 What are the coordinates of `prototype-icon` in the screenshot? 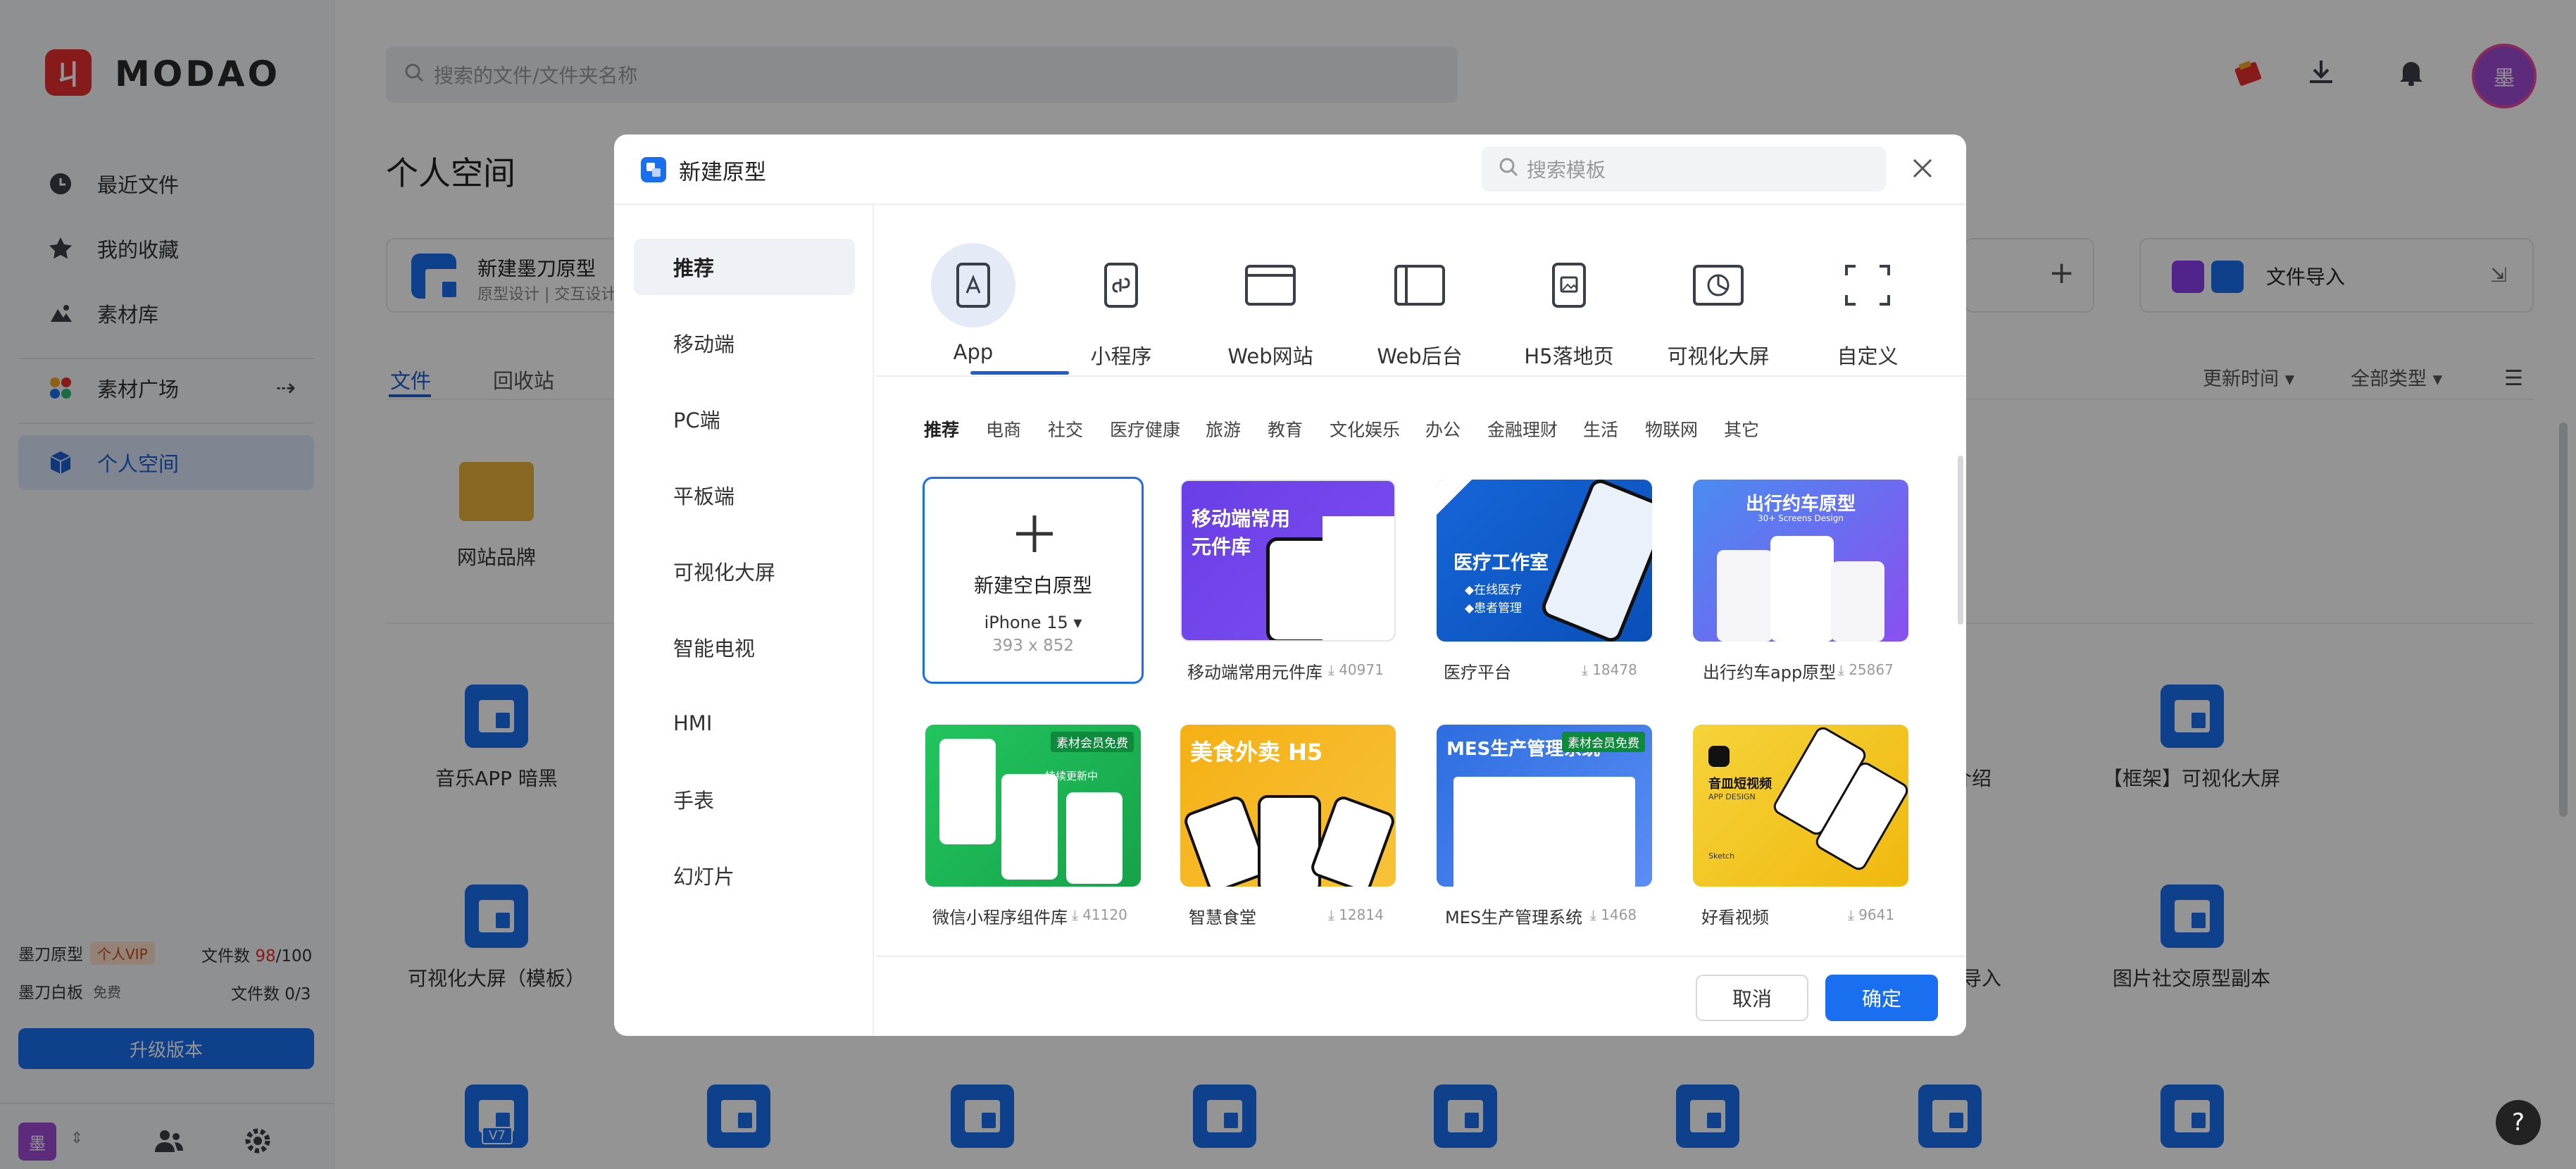 It's located at (653, 169).